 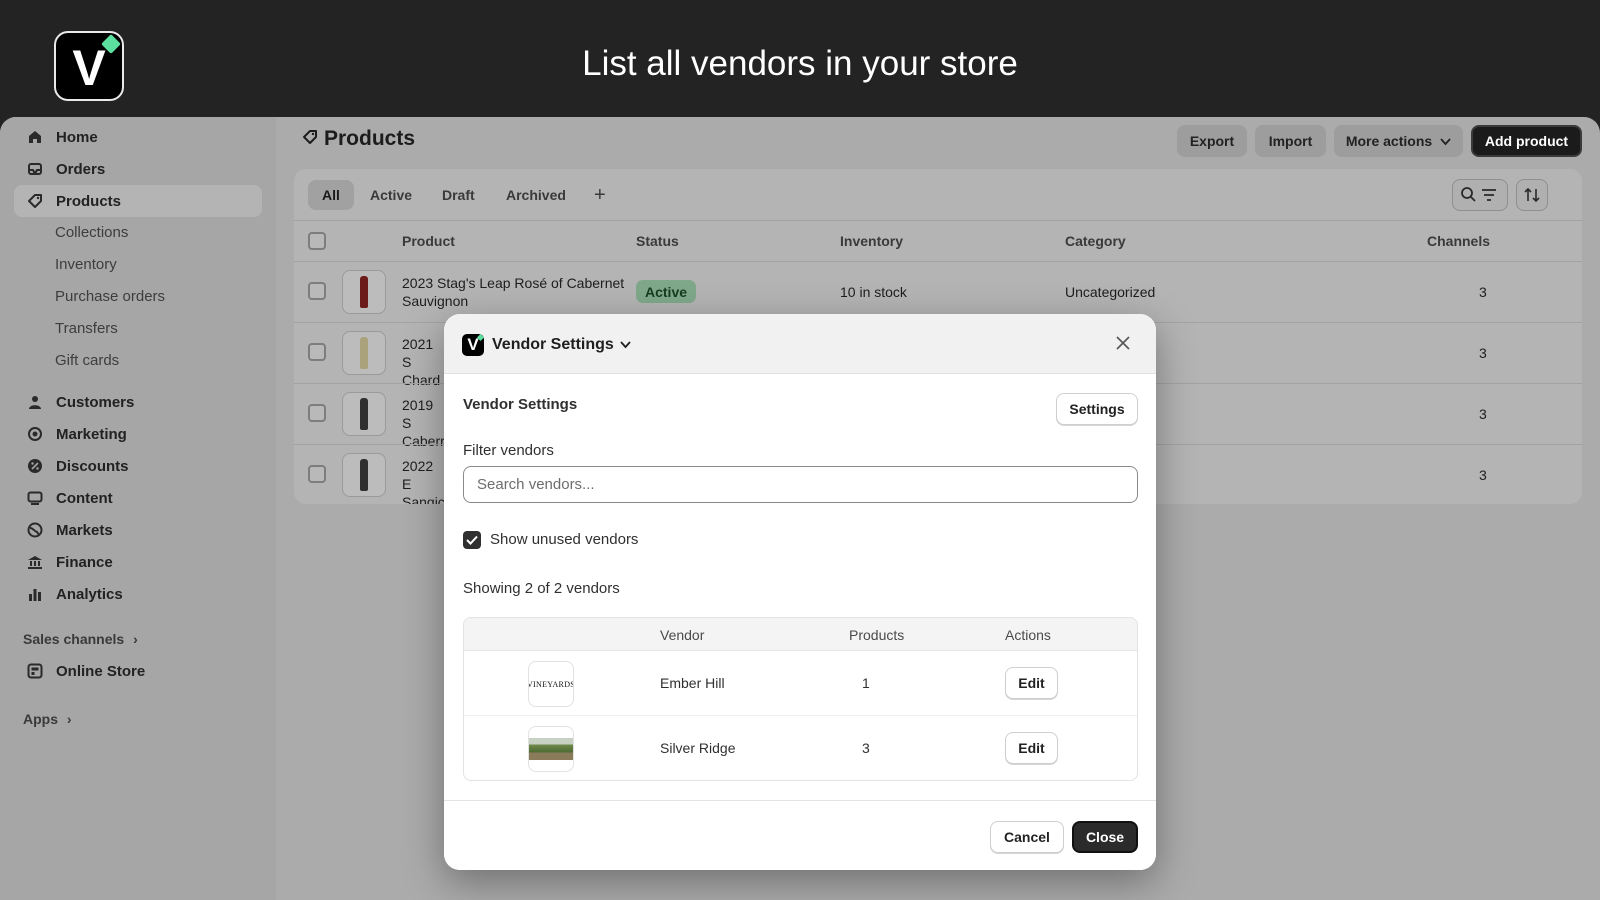 I want to click on sidebar-subitem-transfers: Transfers, so click(x=86, y=328).